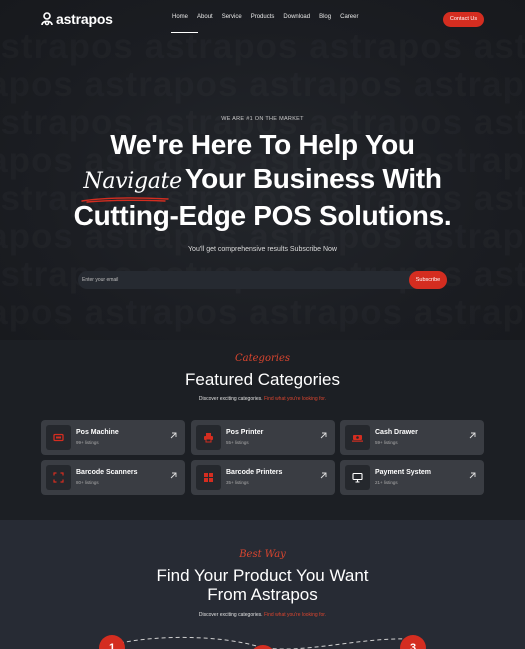 This screenshot has width=525, height=649. Describe the element at coordinates (428, 280) in the screenshot. I see `subscribe-button: Subscribe` at that location.